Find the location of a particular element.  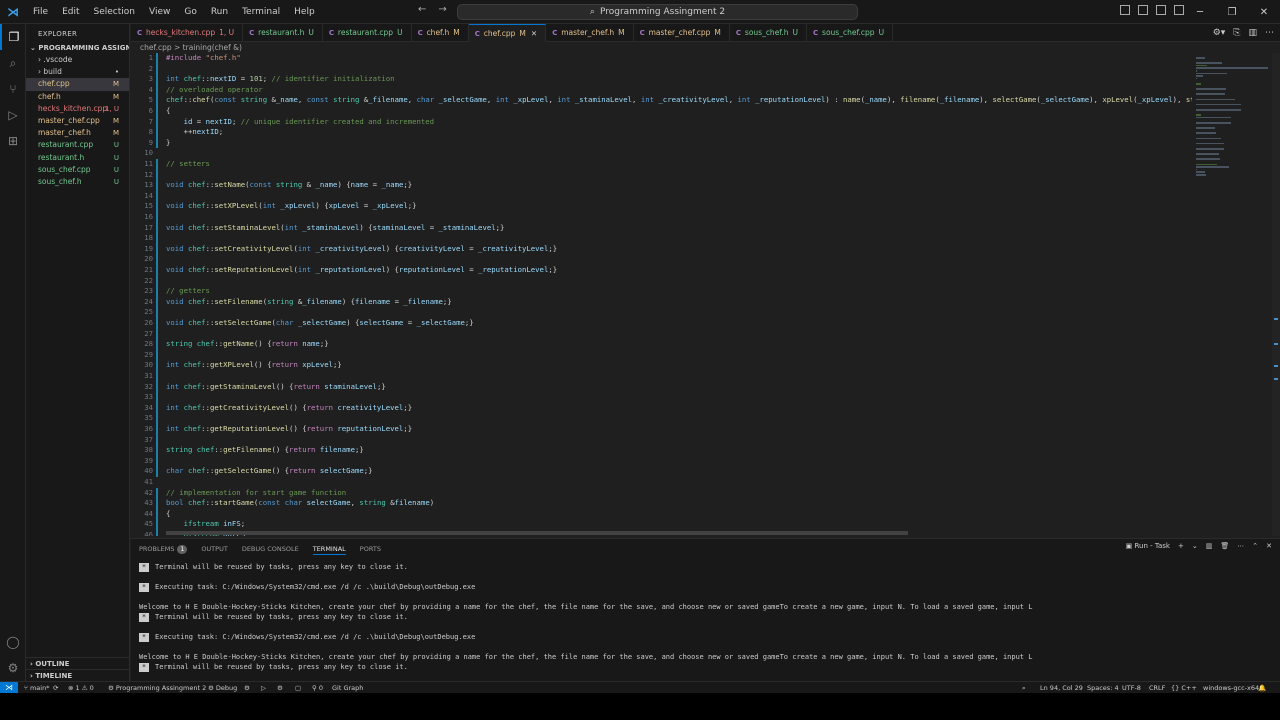

file-item: master_chef.cpp M is located at coordinates (77, 121).